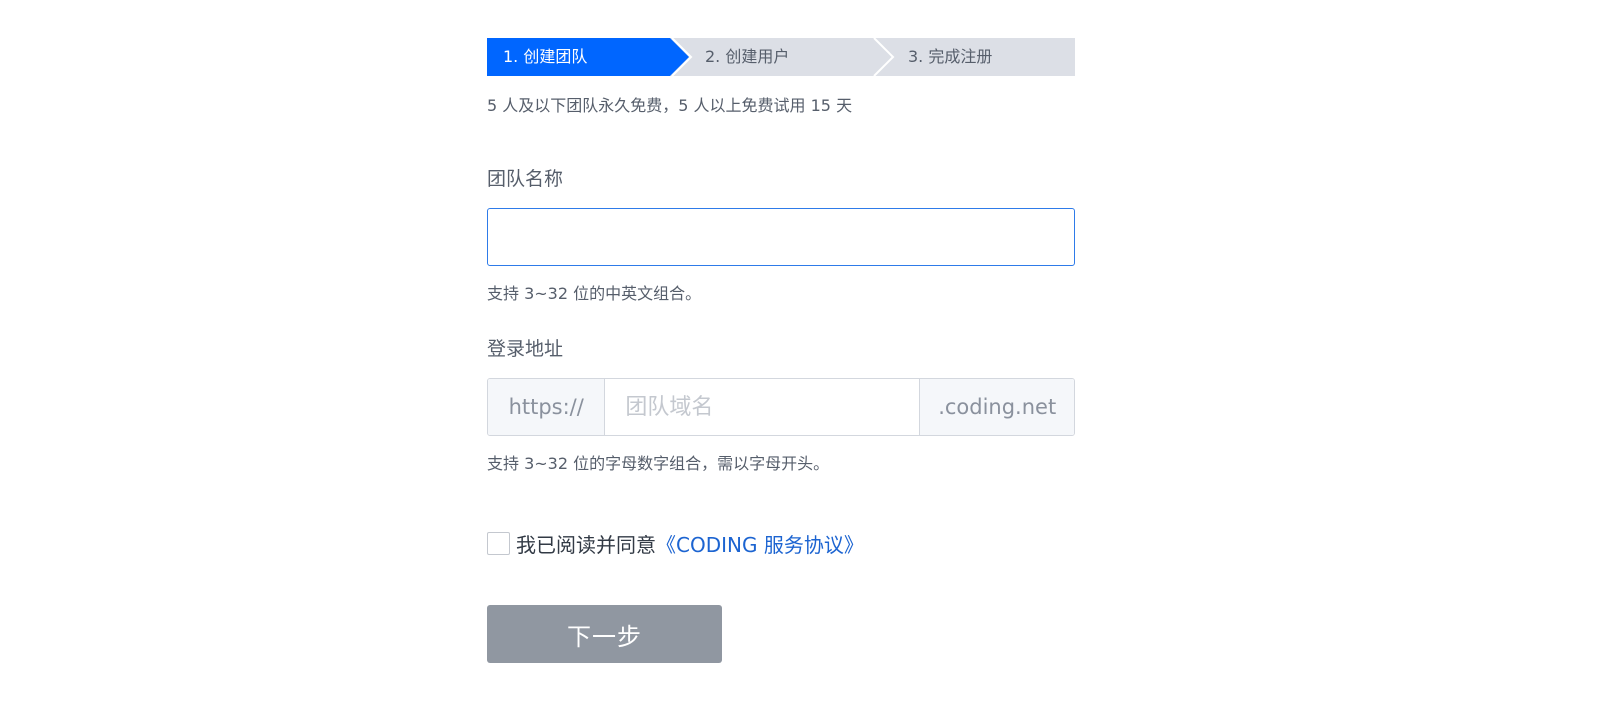 The height and width of the screenshot is (703, 1600). Describe the element at coordinates (594, 293) in the screenshot. I see `team-name-help: 支持 3~32 位的中英文组合。` at that location.